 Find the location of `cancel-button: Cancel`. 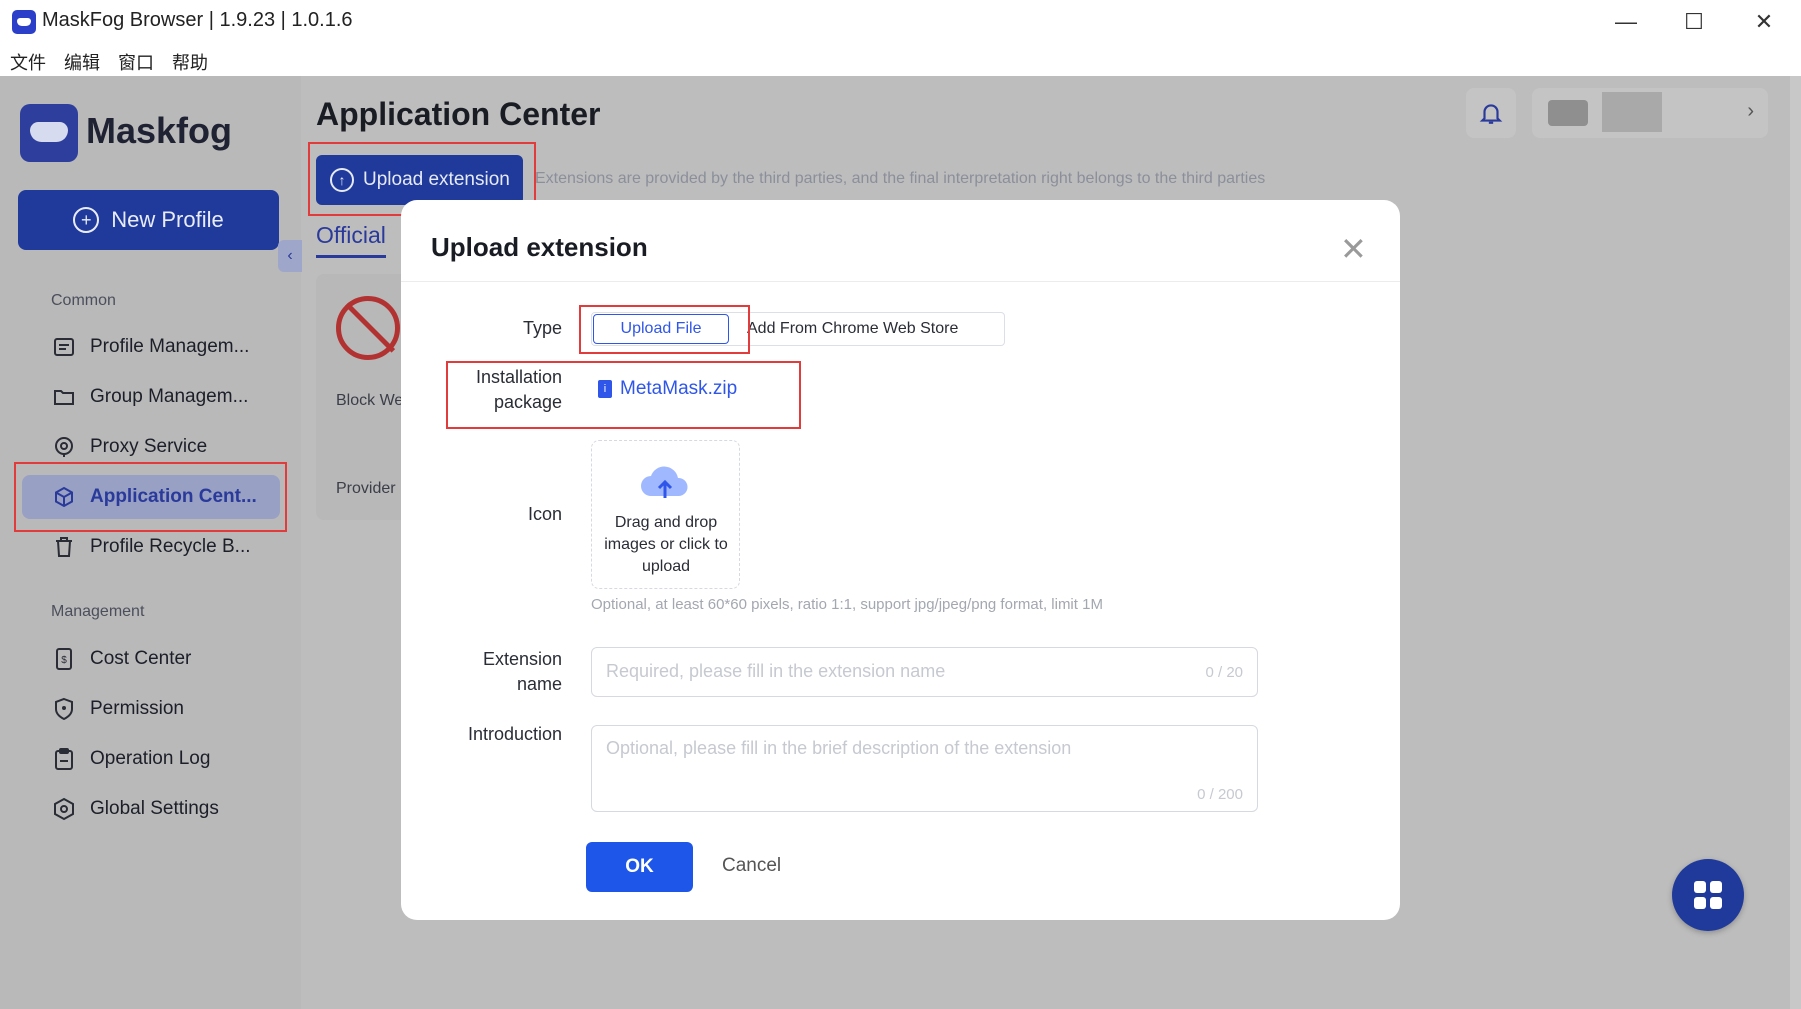

cancel-button: Cancel is located at coordinates (751, 866).